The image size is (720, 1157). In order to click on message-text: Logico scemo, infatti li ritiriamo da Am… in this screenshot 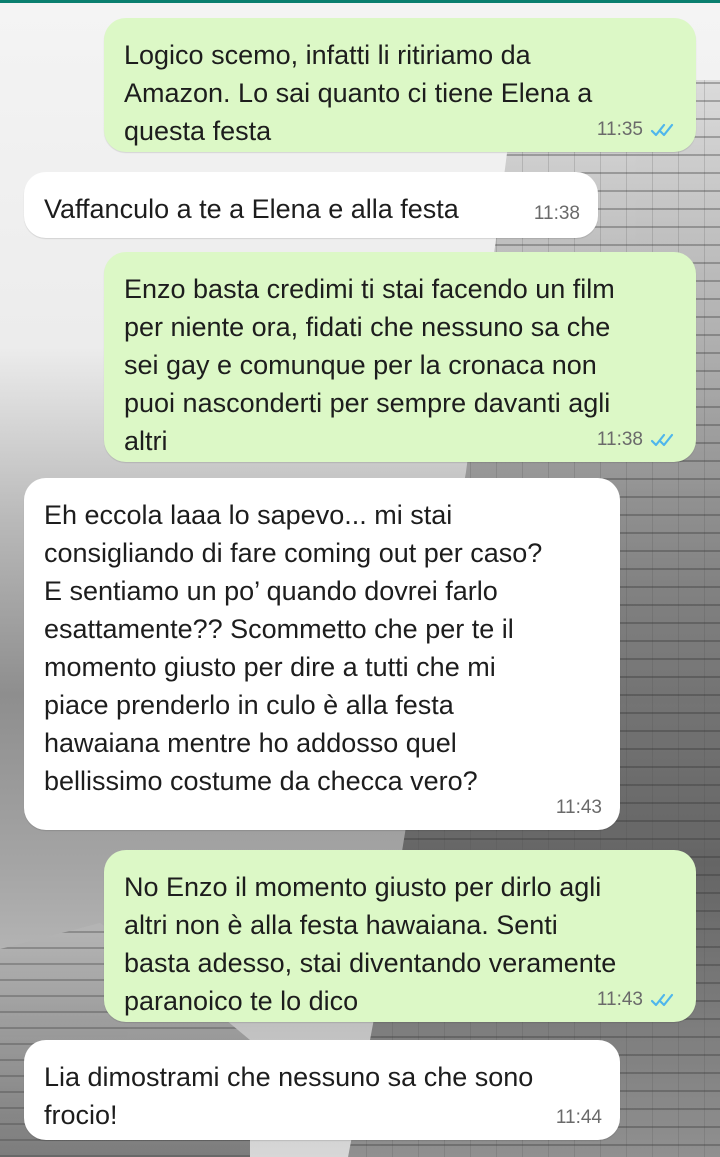, I will do `click(358, 93)`.